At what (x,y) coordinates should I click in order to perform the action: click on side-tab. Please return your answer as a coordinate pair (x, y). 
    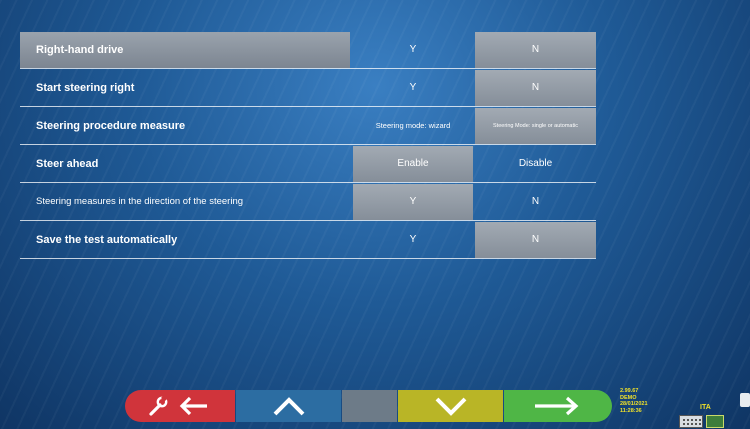
    Looking at the image, I should click on (745, 400).